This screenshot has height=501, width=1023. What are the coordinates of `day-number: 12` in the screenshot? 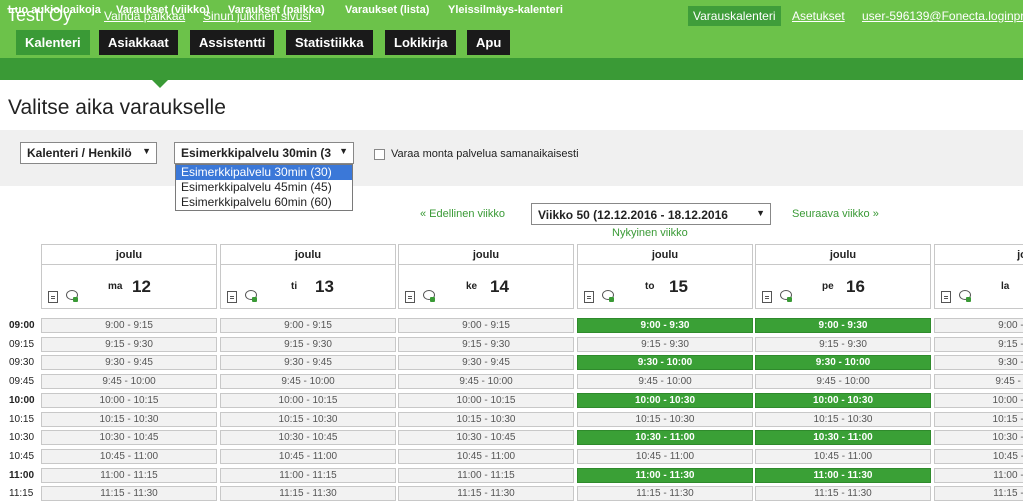 It's located at (141, 286).